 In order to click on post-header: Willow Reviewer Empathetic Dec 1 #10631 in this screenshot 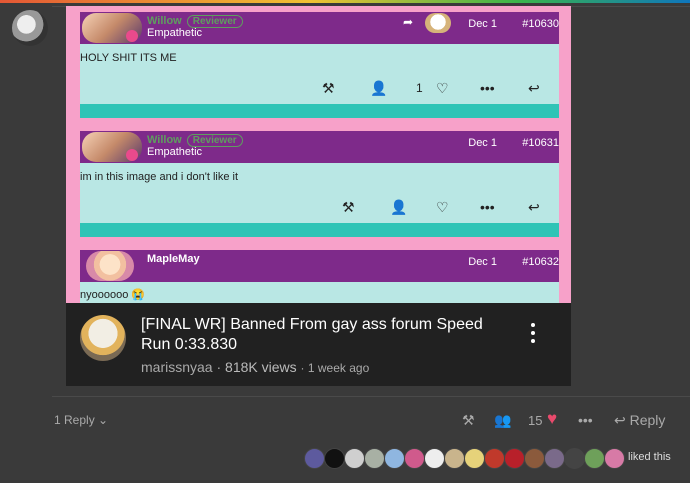, I will do `click(319, 147)`.